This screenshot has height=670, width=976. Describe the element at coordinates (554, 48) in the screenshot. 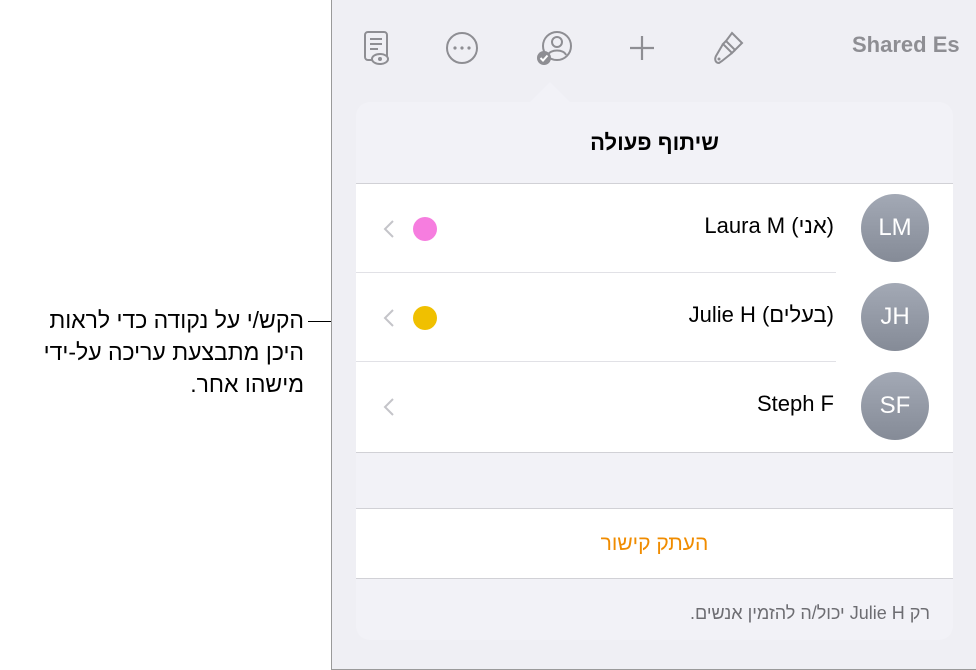

I see `collaborate-icon` at that location.